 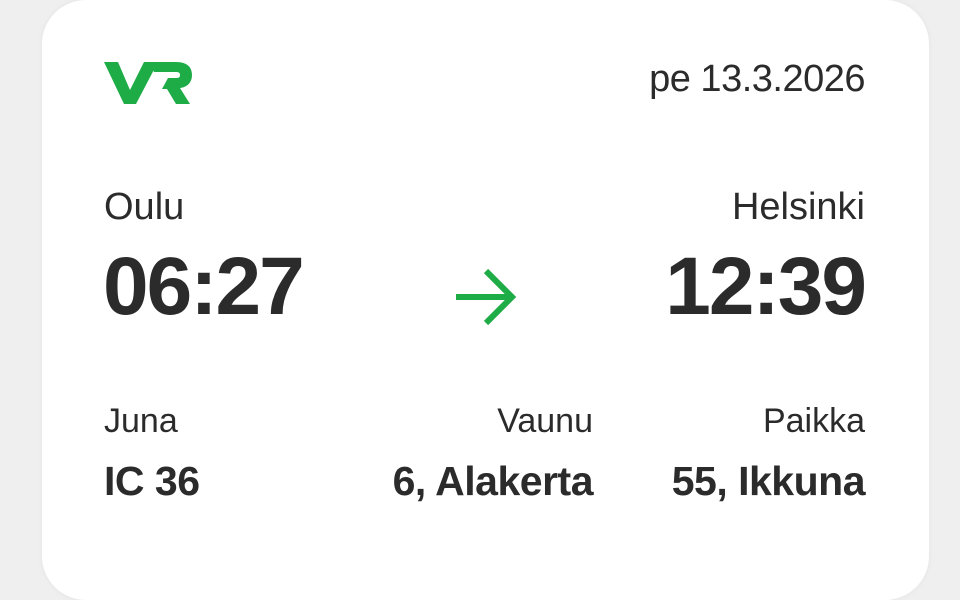 What do you see at coordinates (204, 286) in the screenshot?
I see `departure-time: 06:27` at bounding box center [204, 286].